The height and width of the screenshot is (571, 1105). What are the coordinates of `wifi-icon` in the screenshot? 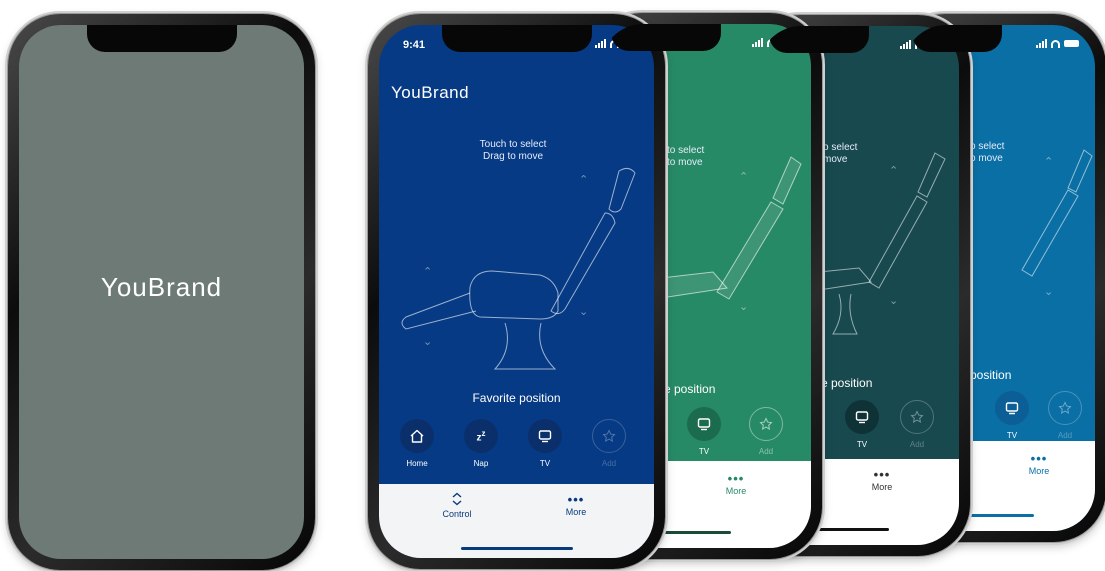 It's located at (1055, 43).